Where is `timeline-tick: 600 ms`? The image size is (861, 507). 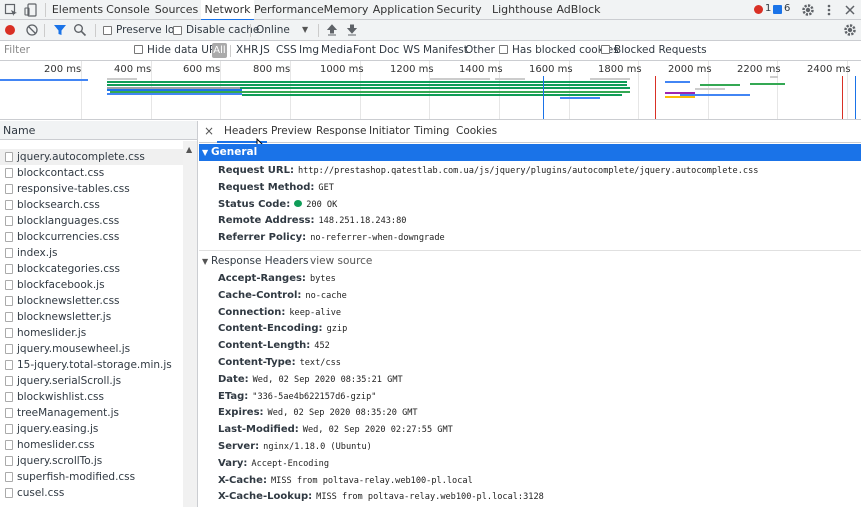 timeline-tick: 600 ms is located at coordinates (202, 69).